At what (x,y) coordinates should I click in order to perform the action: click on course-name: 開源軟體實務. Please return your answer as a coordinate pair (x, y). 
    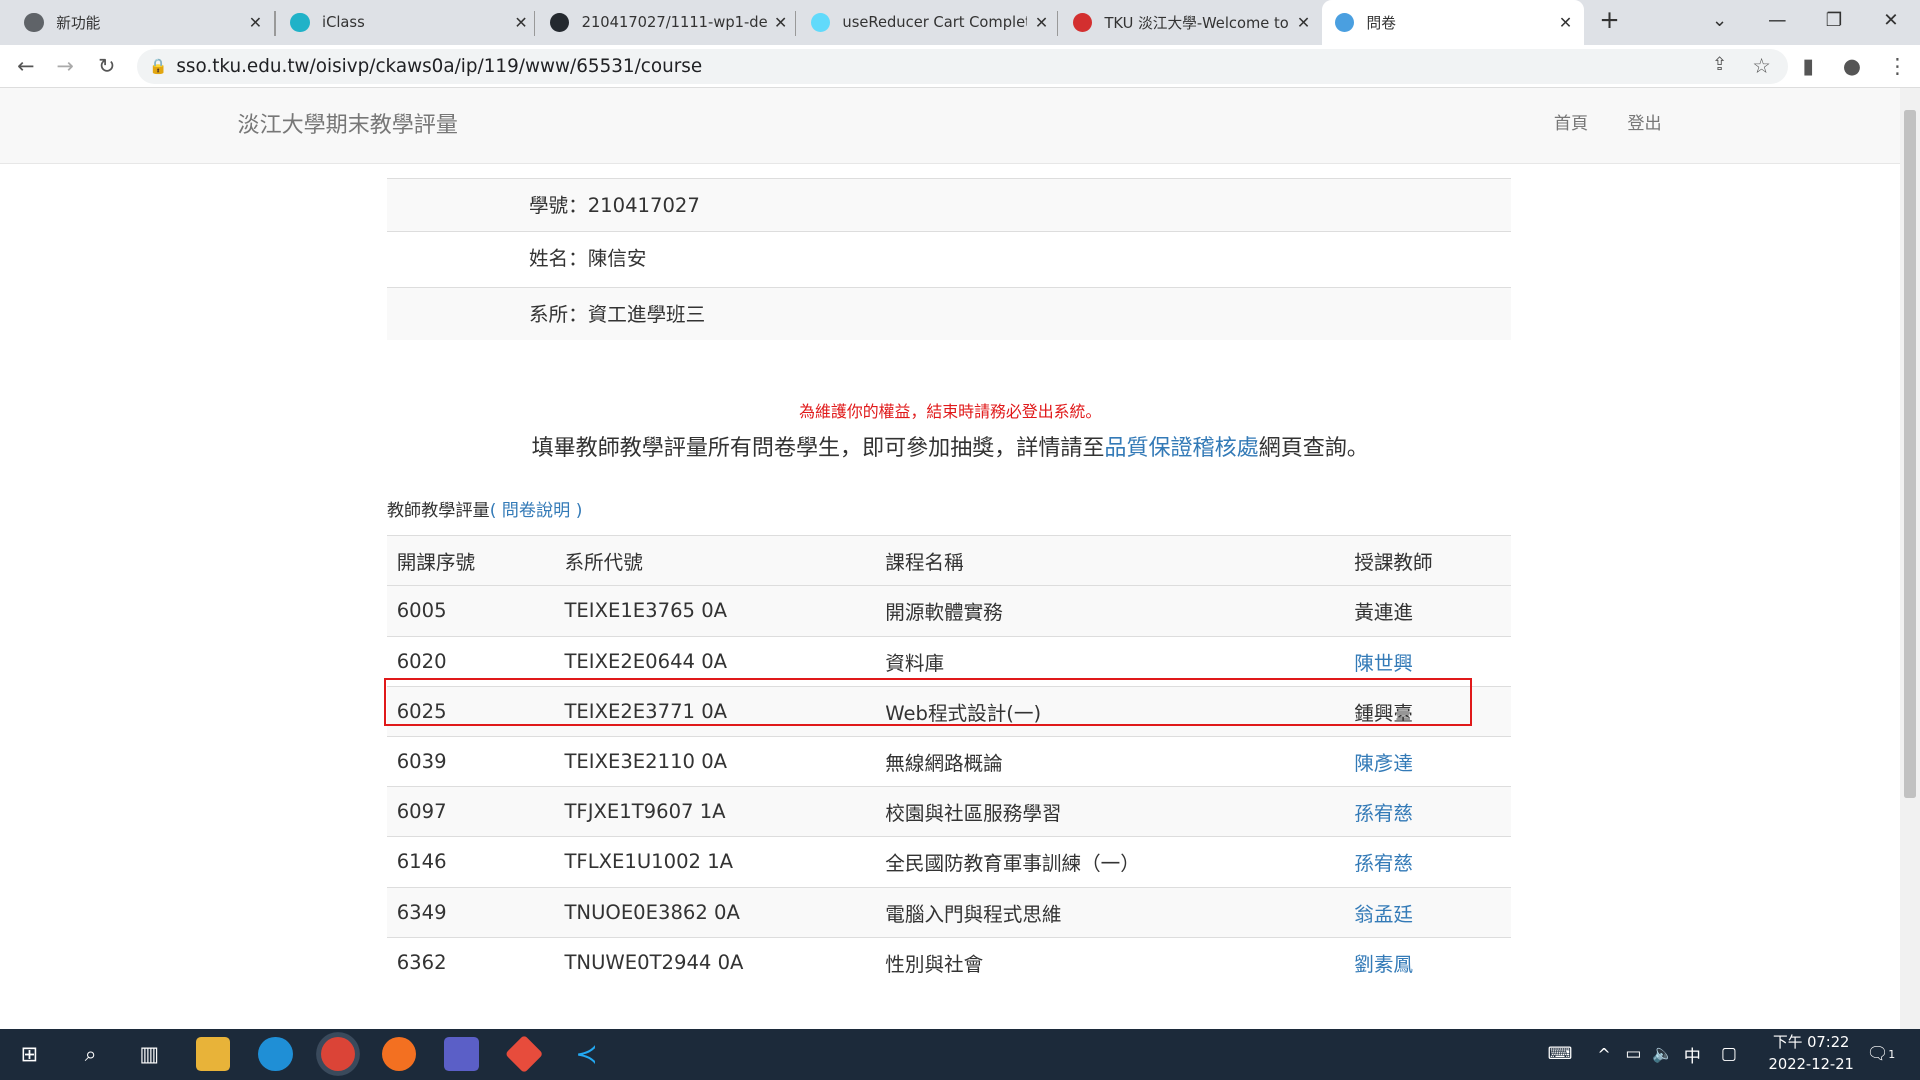
    Looking at the image, I should click on (1110, 610).